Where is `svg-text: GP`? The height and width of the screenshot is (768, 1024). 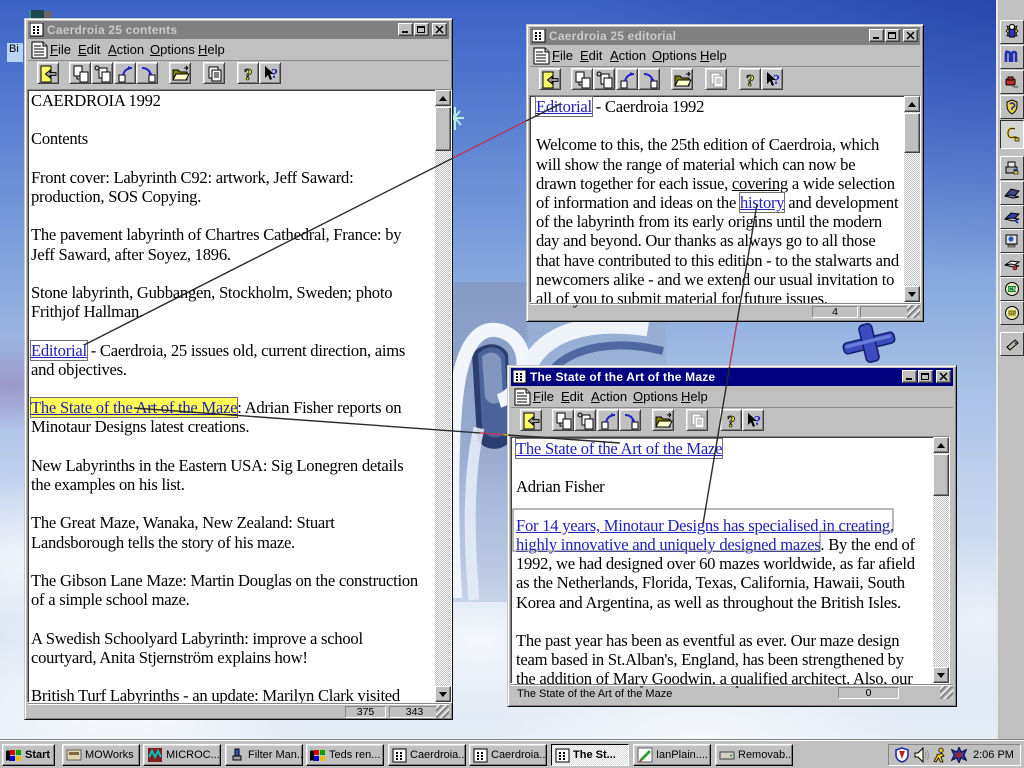
svg-text: GP is located at coordinates (1013, 314).